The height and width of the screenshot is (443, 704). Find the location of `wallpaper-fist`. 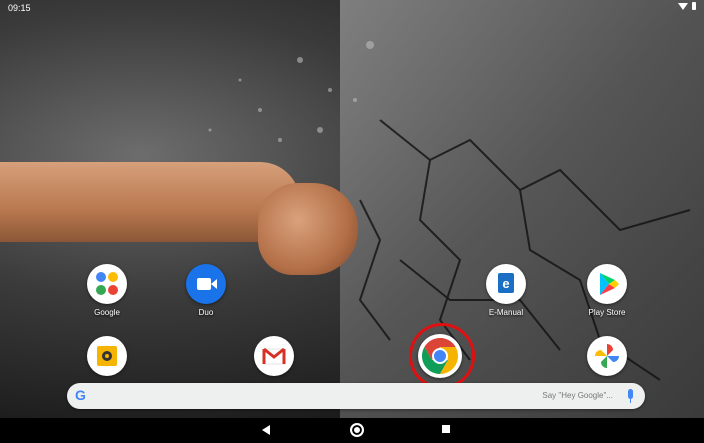

wallpaper-fist is located at coordinates (308, 229).